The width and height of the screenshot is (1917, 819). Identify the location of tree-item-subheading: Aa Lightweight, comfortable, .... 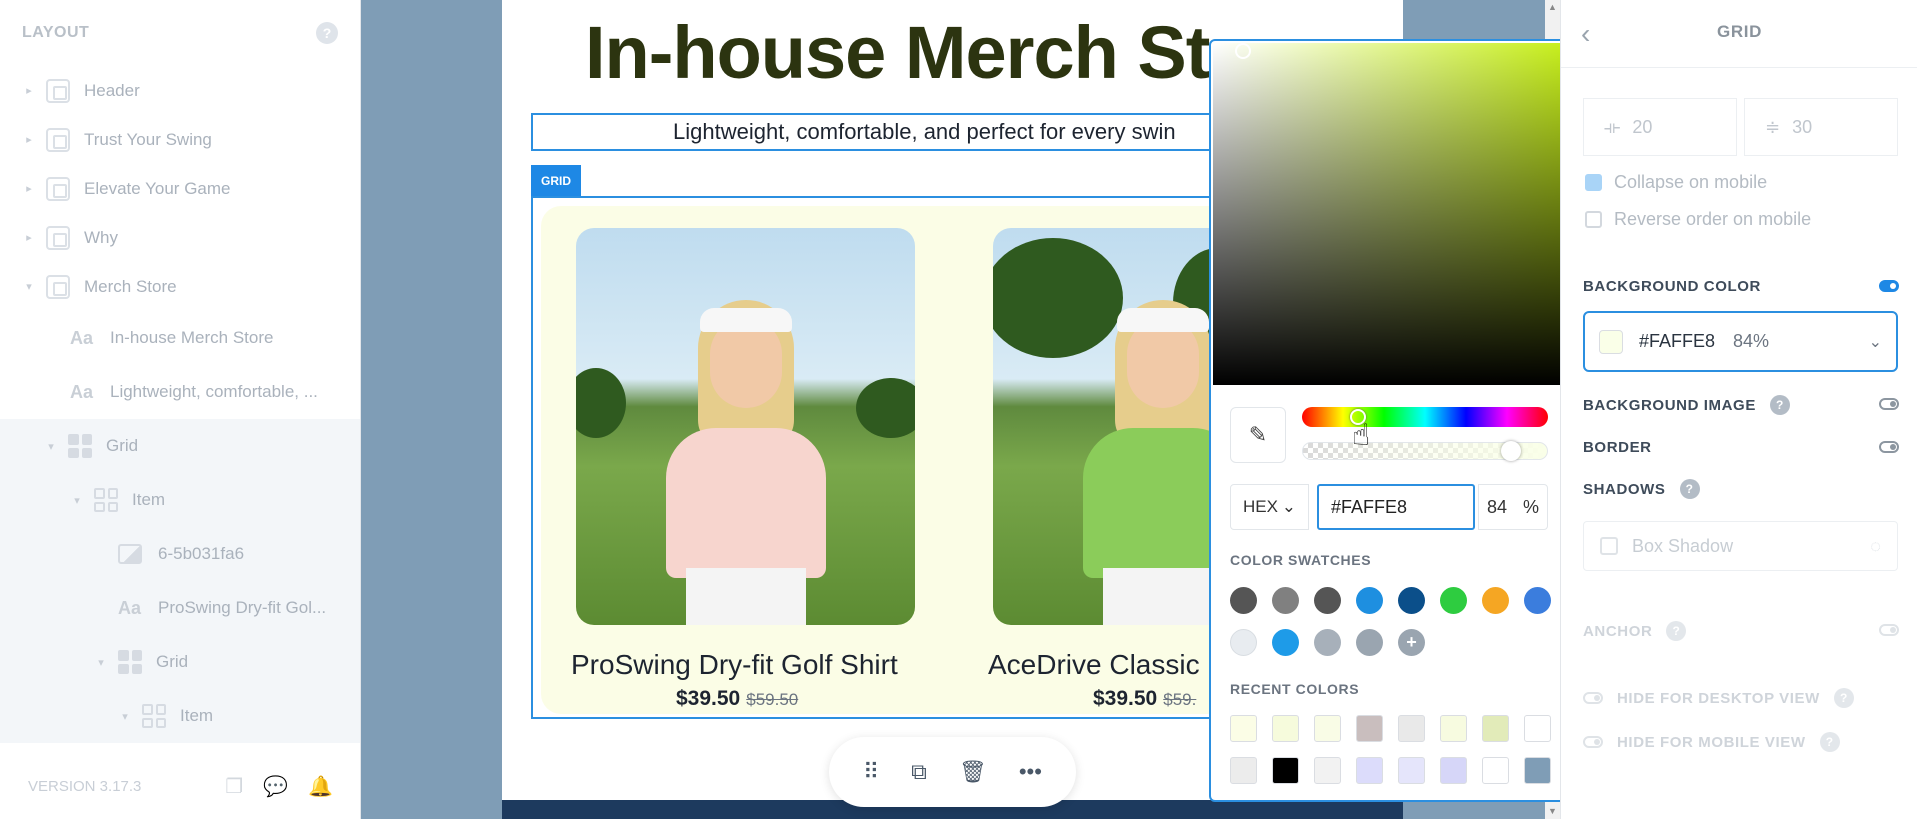
(180, 392).